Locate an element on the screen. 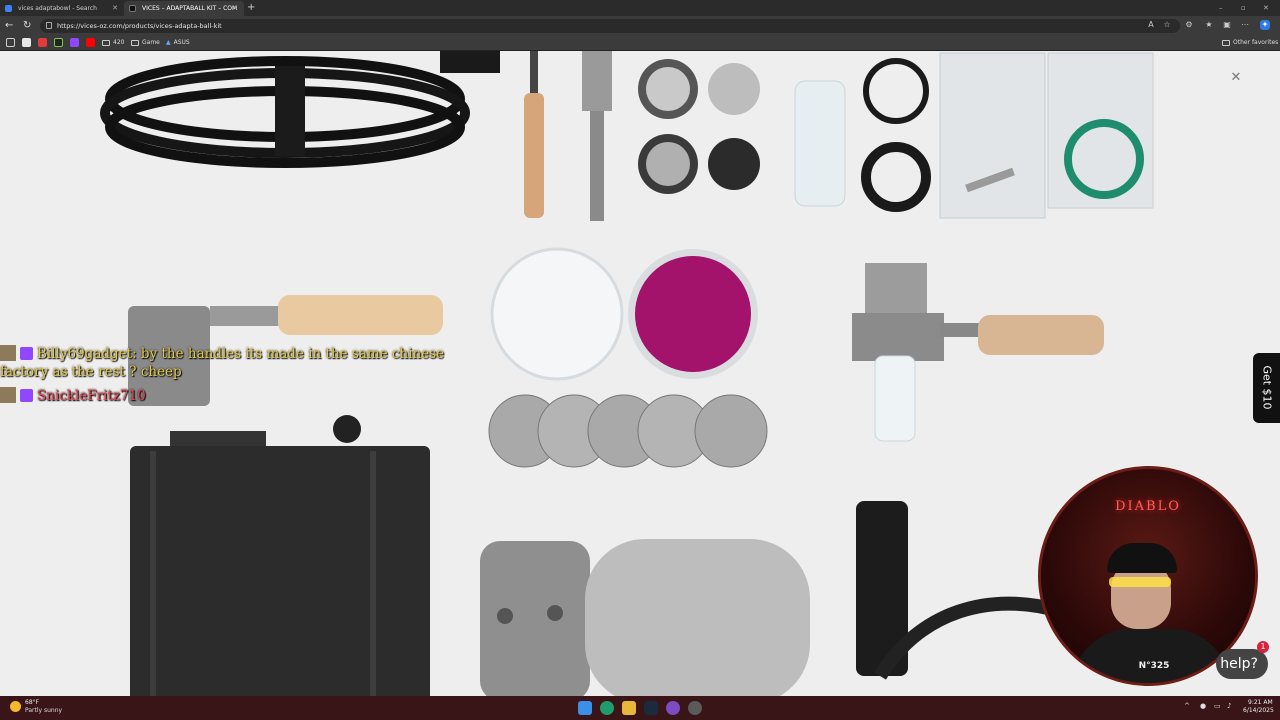 Image resolution: width=1280 pixels, height=720 pixels. bookmarks-bar: 420 Game ▲ ASUS Other favorites is located at coordinates (640, 43).